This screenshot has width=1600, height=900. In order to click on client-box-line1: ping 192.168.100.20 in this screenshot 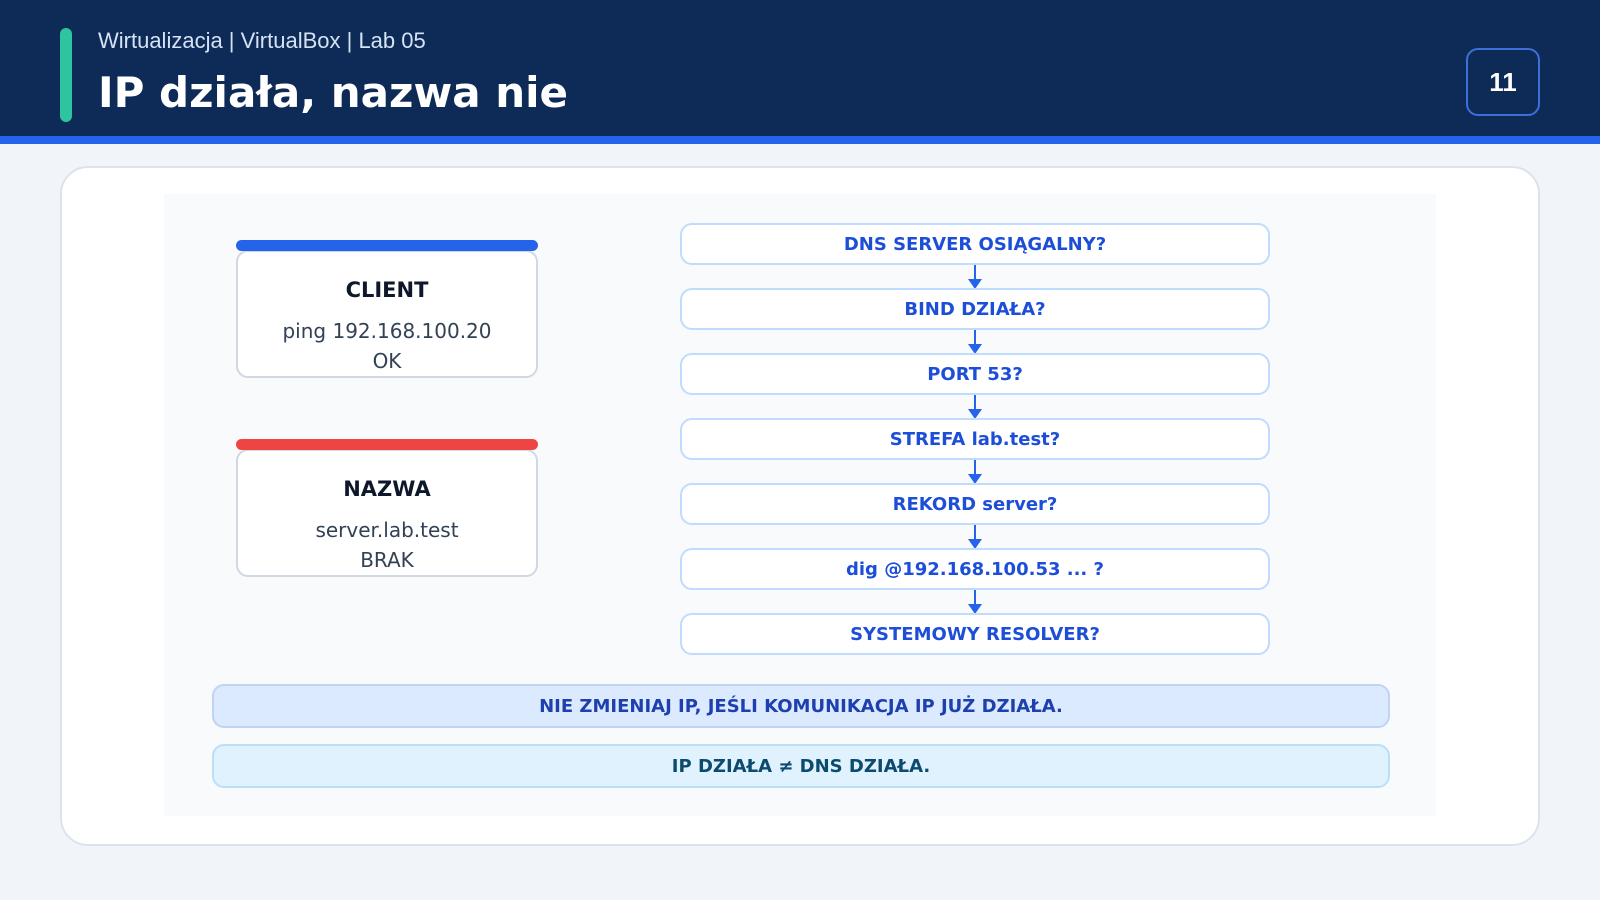, I will do `click(387, 331)`.